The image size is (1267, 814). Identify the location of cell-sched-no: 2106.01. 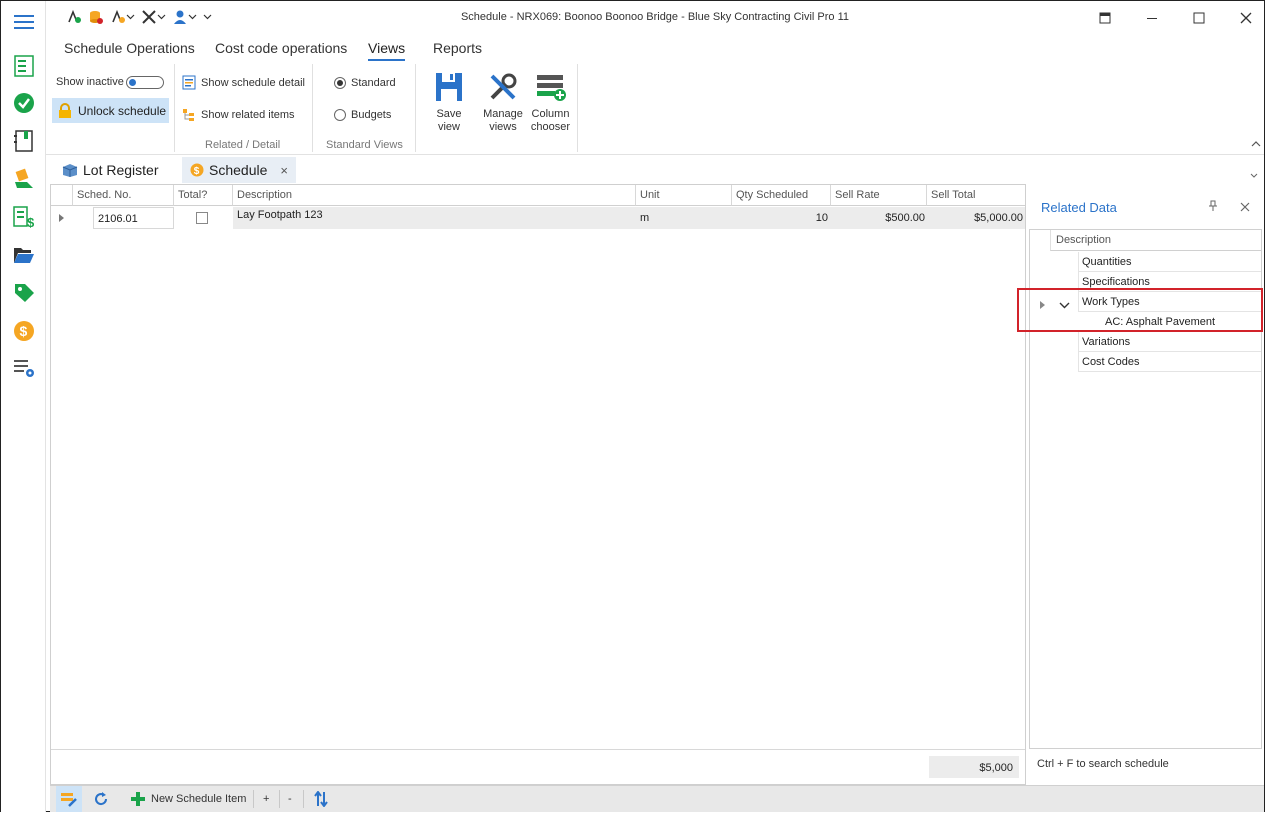
(133, 218).